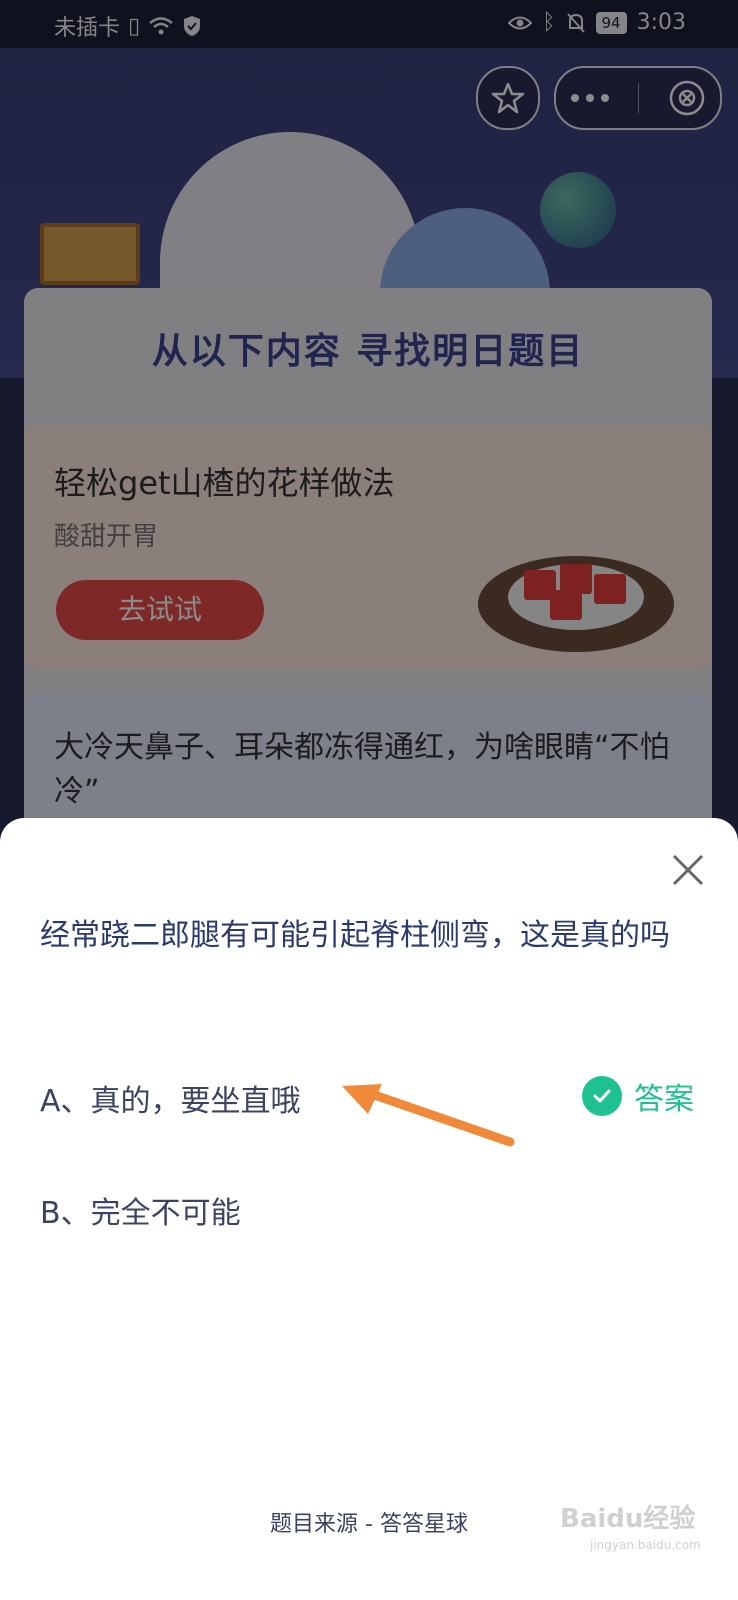 Image resolution: width=738 pixels, height=1600 pixels. I want to click on answer-badge: 答案, so click(638, 1096).